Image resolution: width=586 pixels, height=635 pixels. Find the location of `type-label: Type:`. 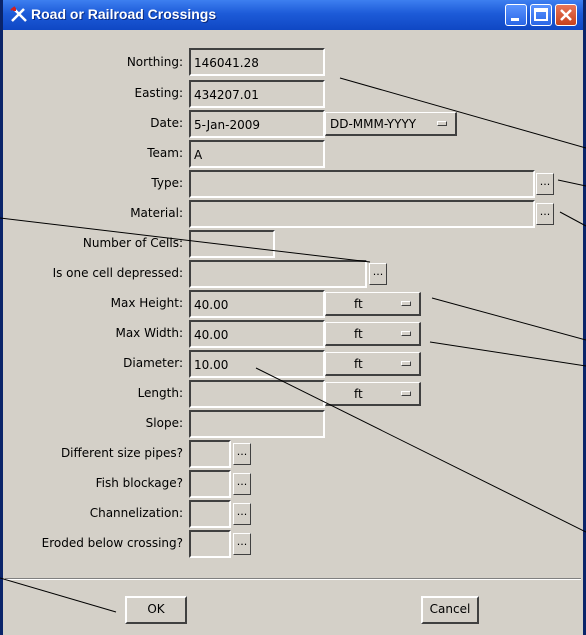

type-label: Type: is located at coordinates (167, 183).